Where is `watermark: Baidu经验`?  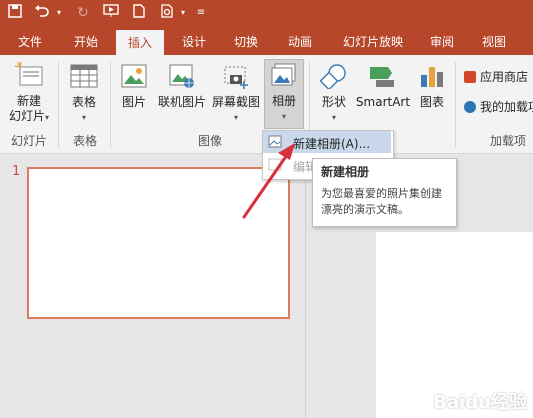
watermark: Baidu经验 is located at coordinates (480, 402).